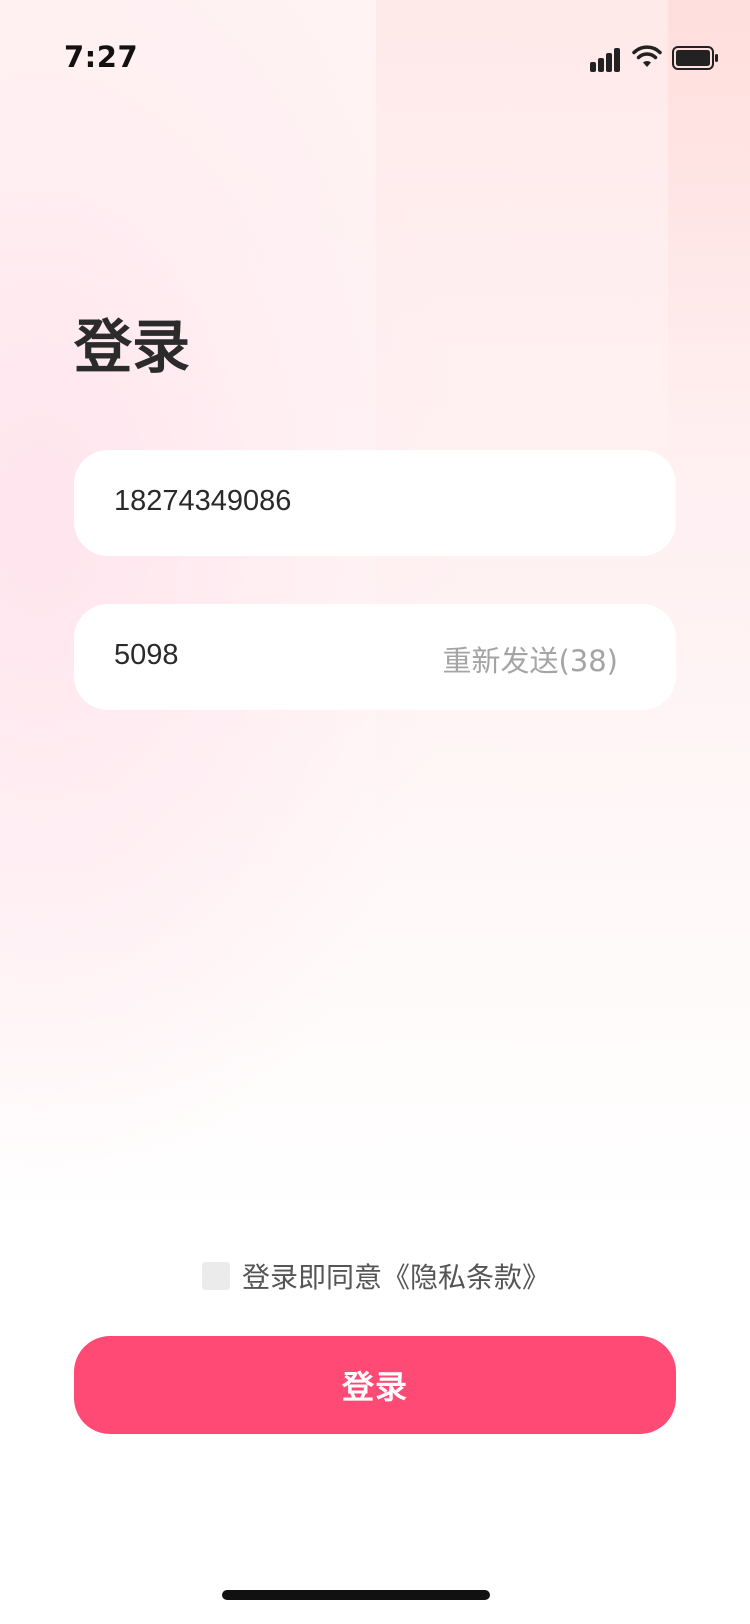  Describe the element at coordinates (203, 501) in the screenshot. I see `phone-input-value: 18274349086` at that location.